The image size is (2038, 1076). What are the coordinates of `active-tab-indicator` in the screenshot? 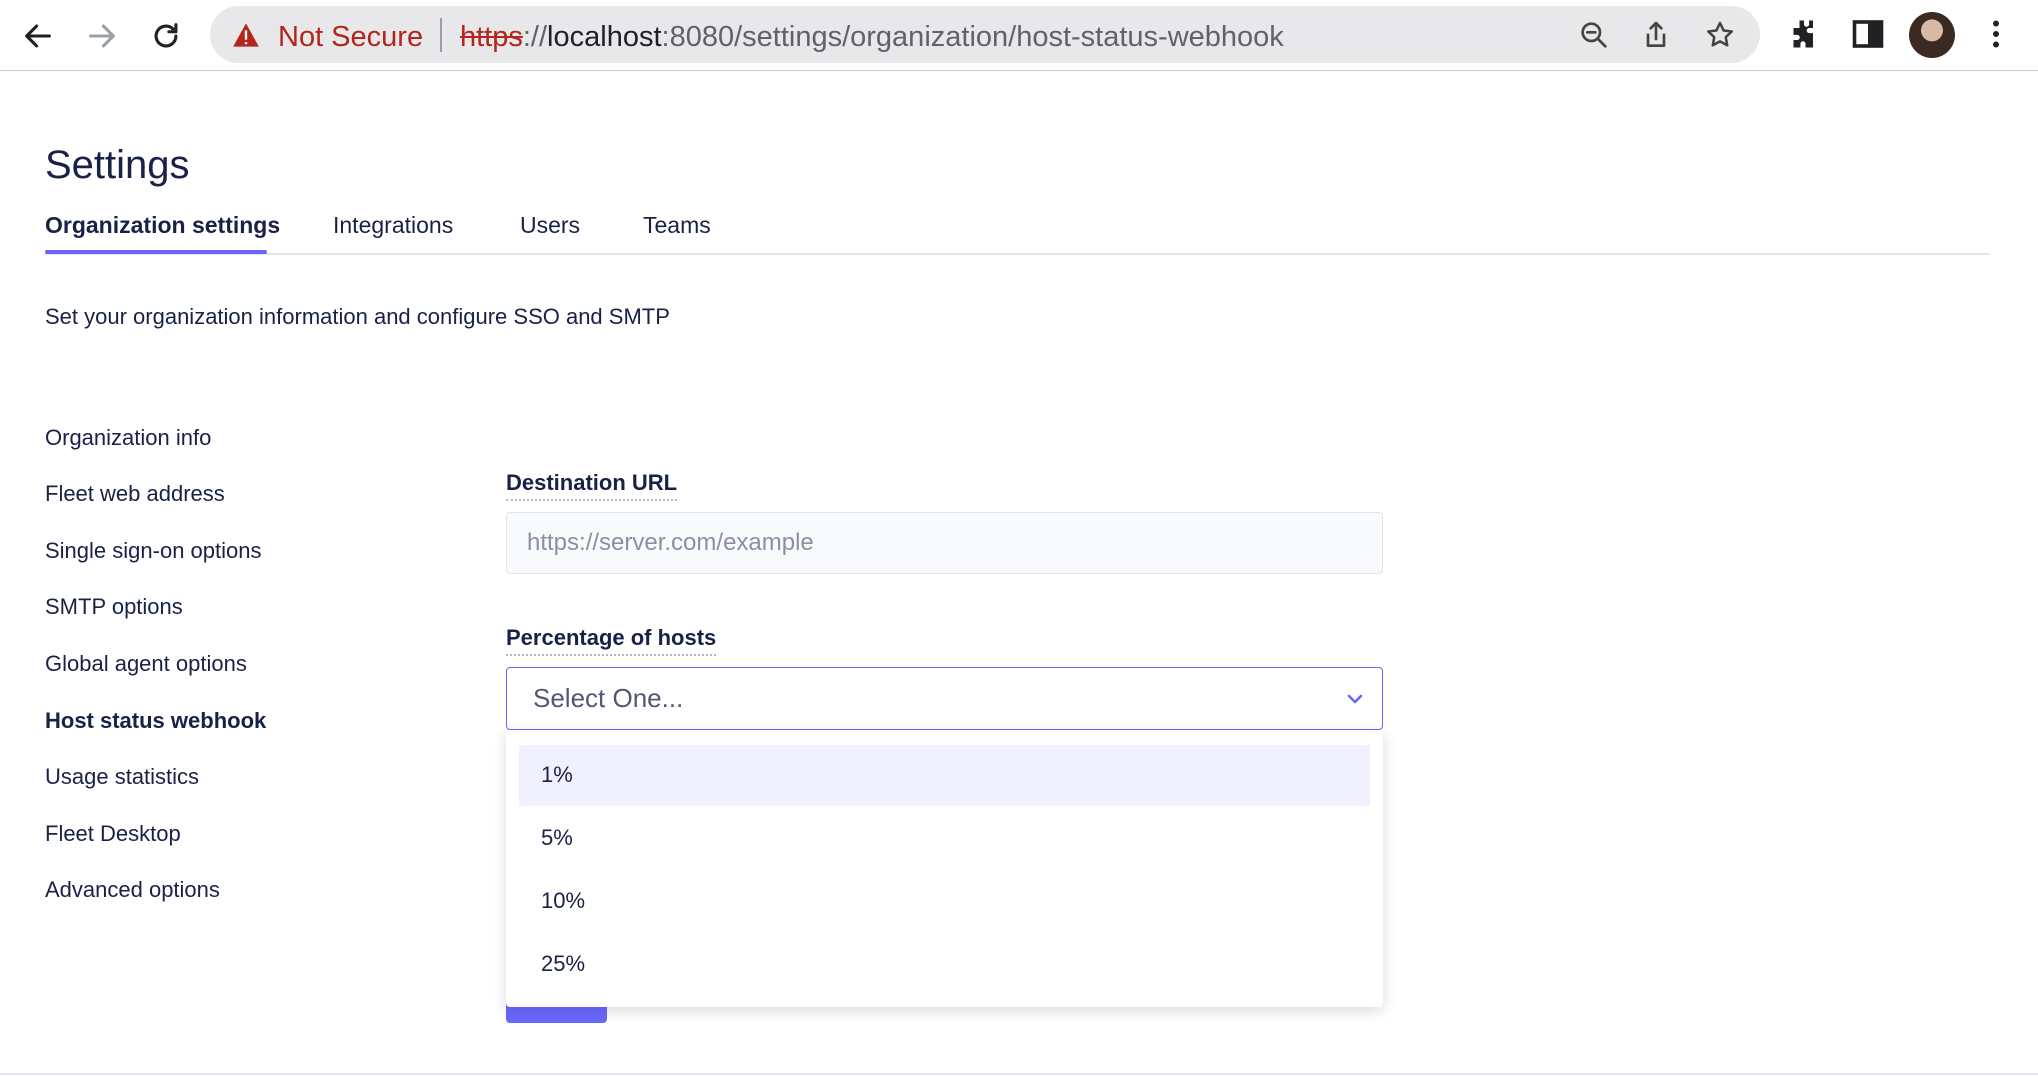 It's located at (156, 252).